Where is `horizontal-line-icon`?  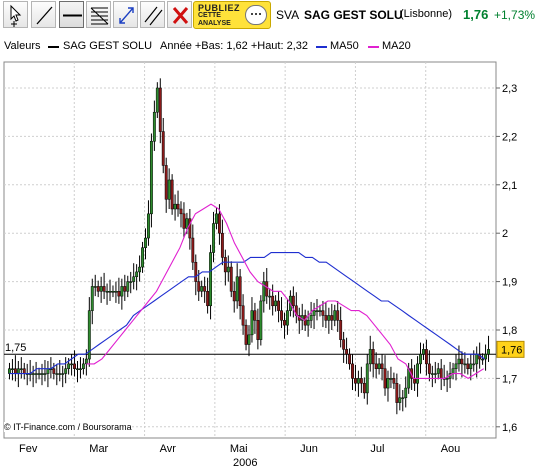
horizontal-line-icon is located at coordinates (72, 15).